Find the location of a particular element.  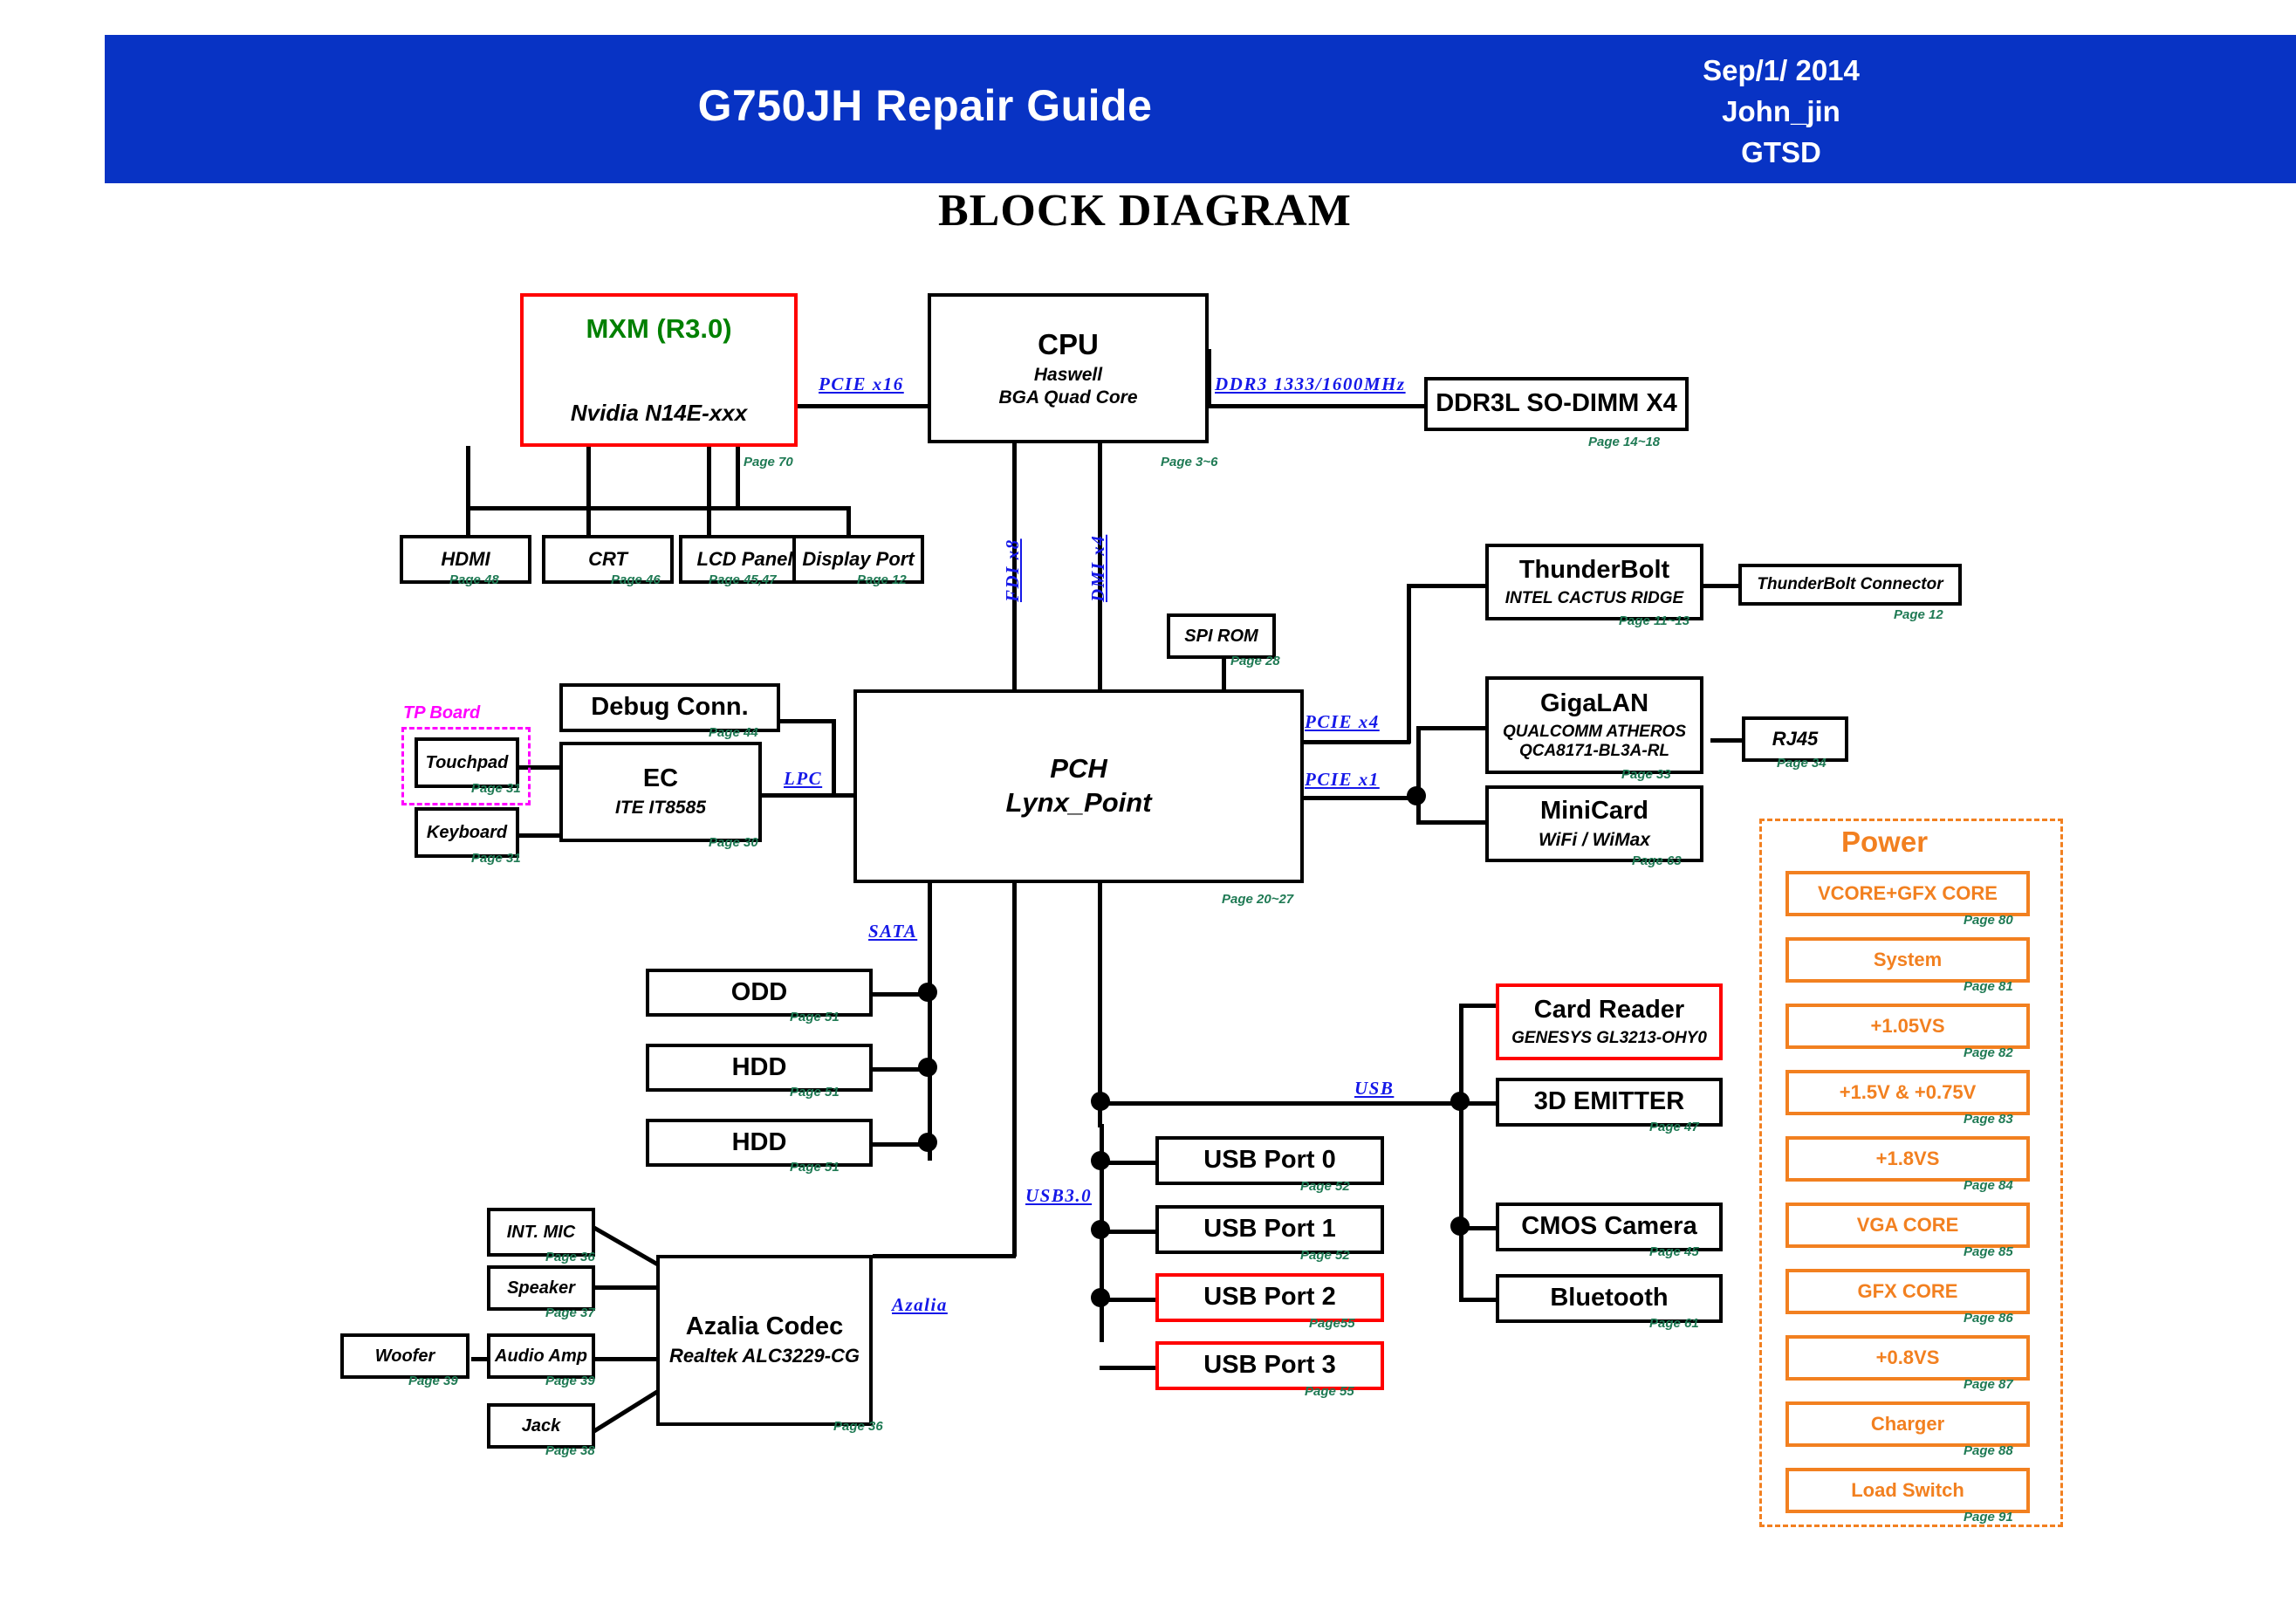

block-card-reader: Card Reader GENESYS GL3213-OHY0 is located at coordinates (1610, 1021).